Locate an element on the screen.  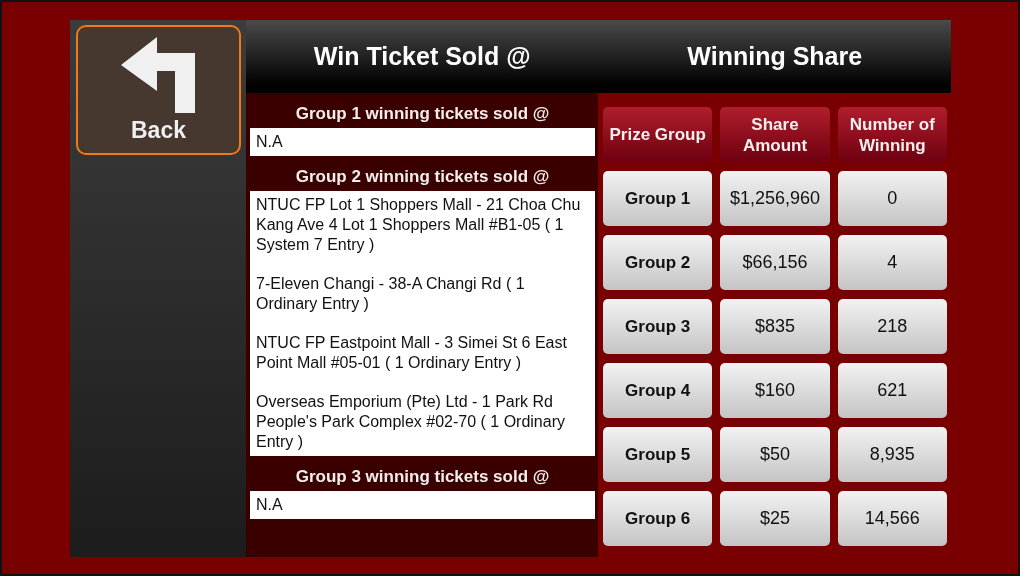
table-cell: $835 is located at coordinates (775, 326).